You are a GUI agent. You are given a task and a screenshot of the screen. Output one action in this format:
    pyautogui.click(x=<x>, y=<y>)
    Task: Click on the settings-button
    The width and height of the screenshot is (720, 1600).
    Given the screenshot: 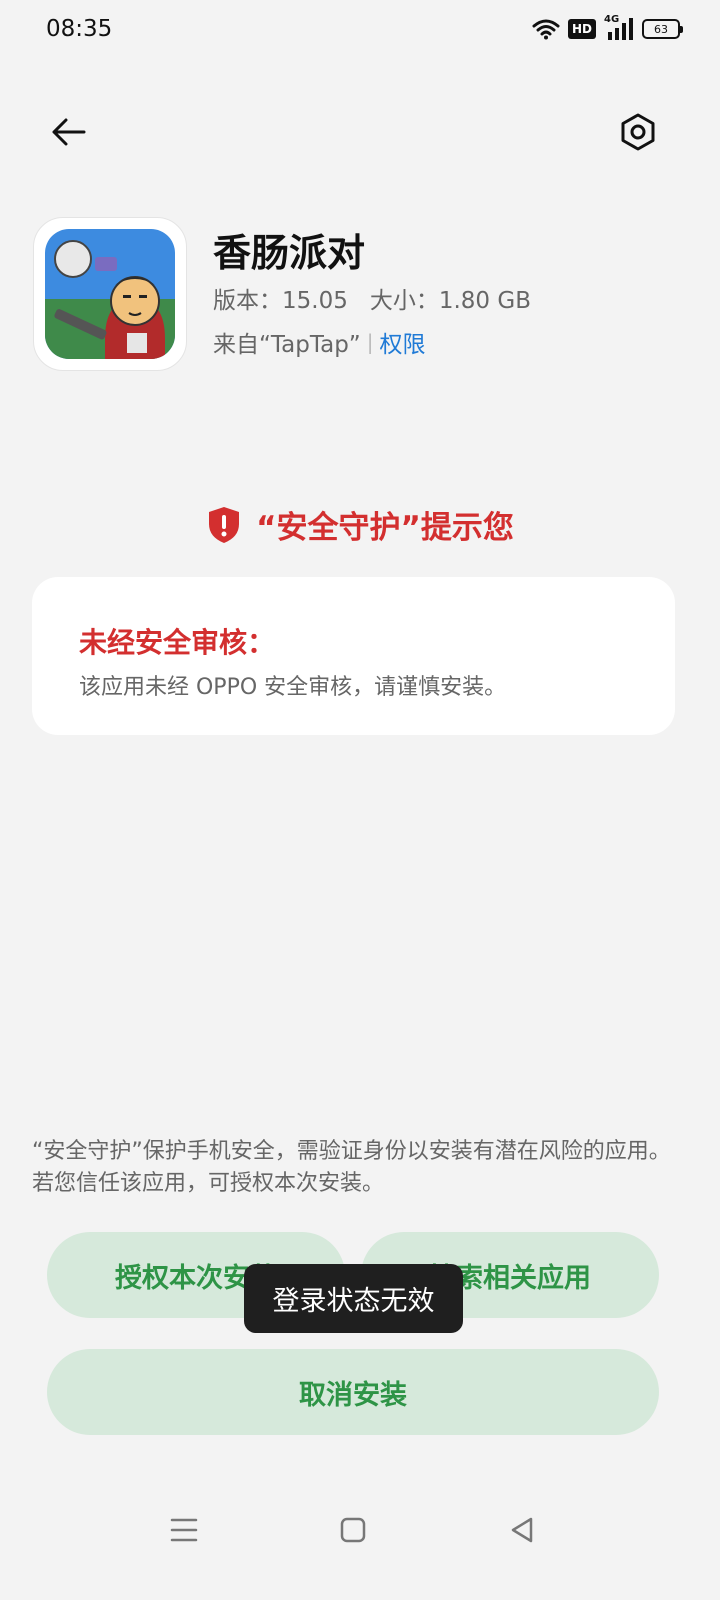 What is the action you would take?
    pyautogui.click(x=638, y=132)
    